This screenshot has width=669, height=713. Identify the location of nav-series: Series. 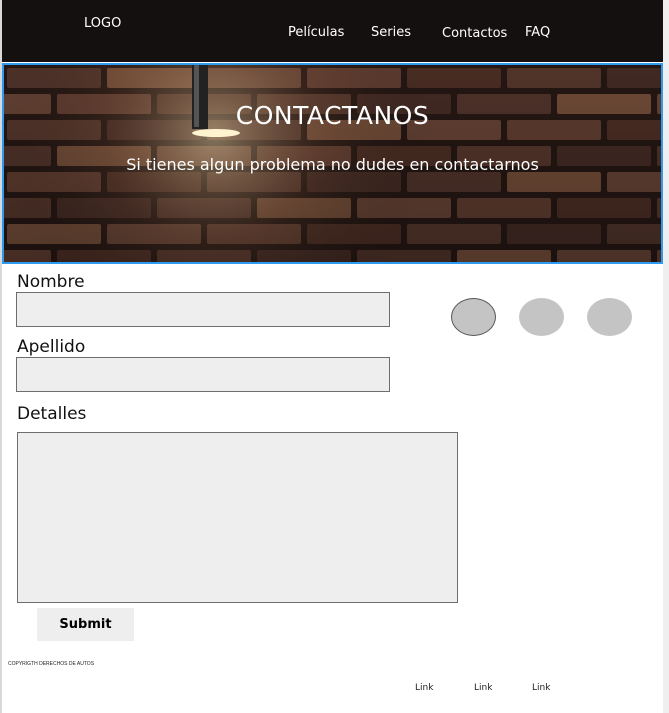
(391, 32).